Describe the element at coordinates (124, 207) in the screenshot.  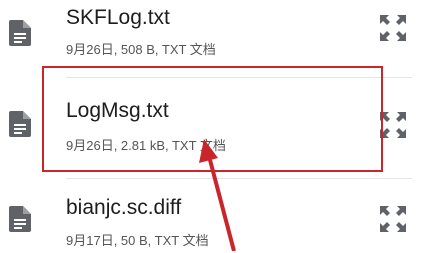
I see `file-name: bianjc.sc.diff` at that location.